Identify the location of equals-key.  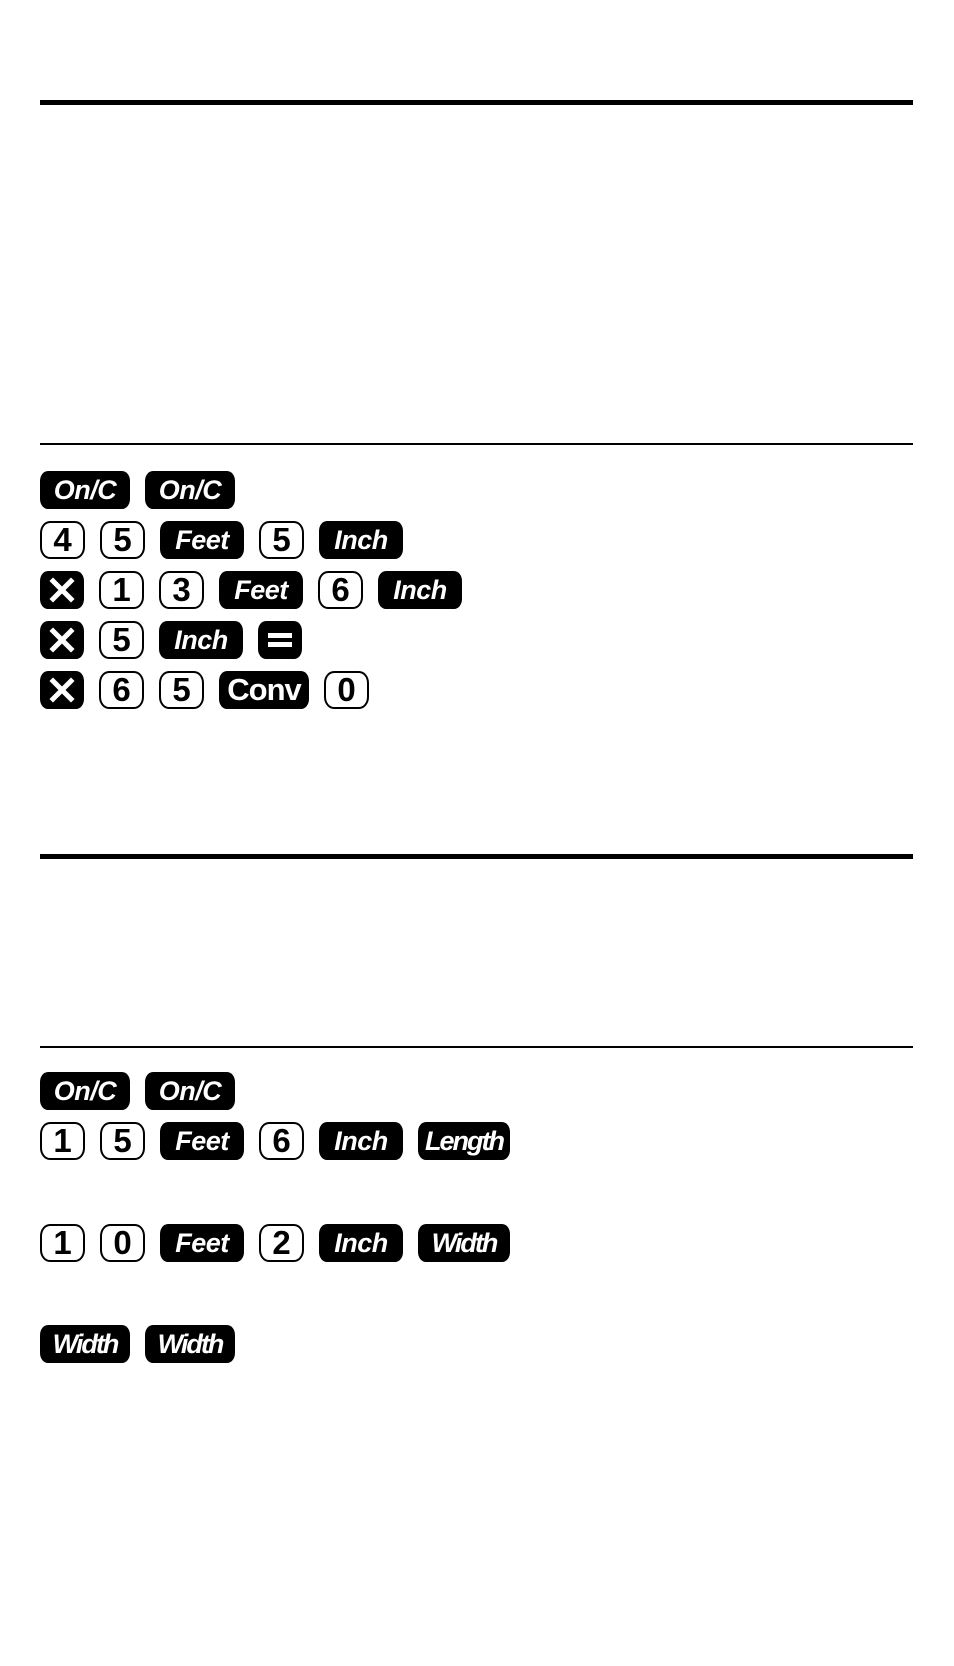
(280, 640).